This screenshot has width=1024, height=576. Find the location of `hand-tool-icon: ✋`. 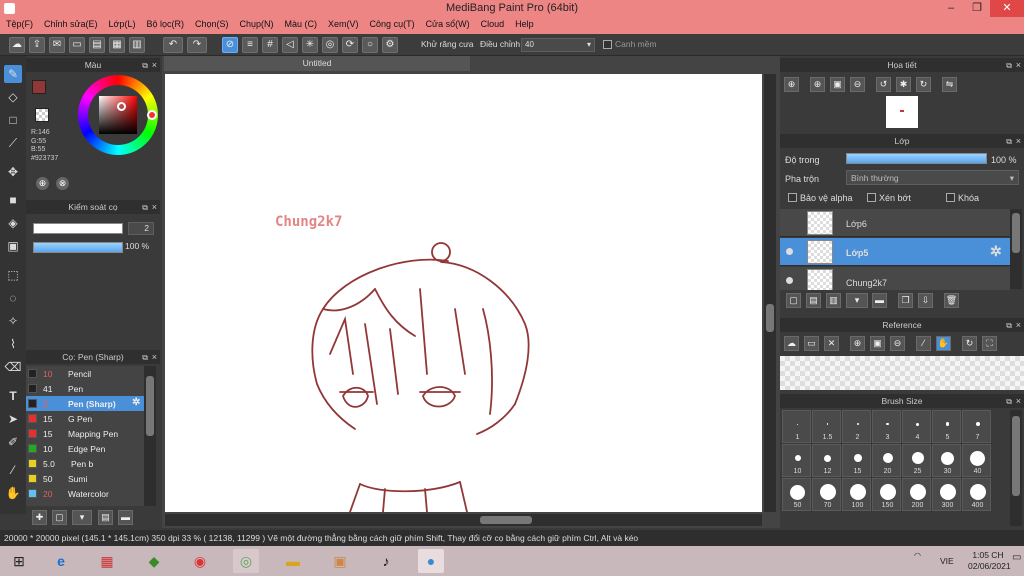

hand-tool-icon: ✋ is located at coordinates (13, 493).